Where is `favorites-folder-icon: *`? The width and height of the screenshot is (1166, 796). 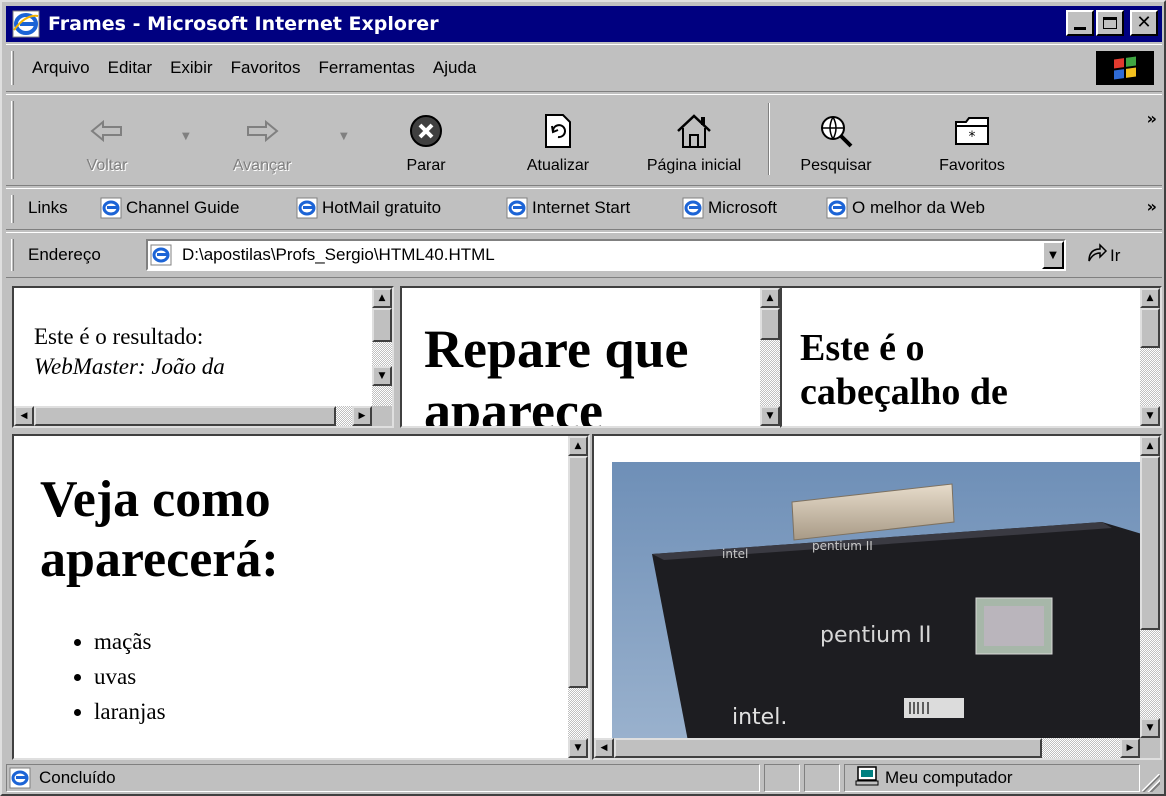 favorites-folder-icon: * is located at coordinates (972, 131).